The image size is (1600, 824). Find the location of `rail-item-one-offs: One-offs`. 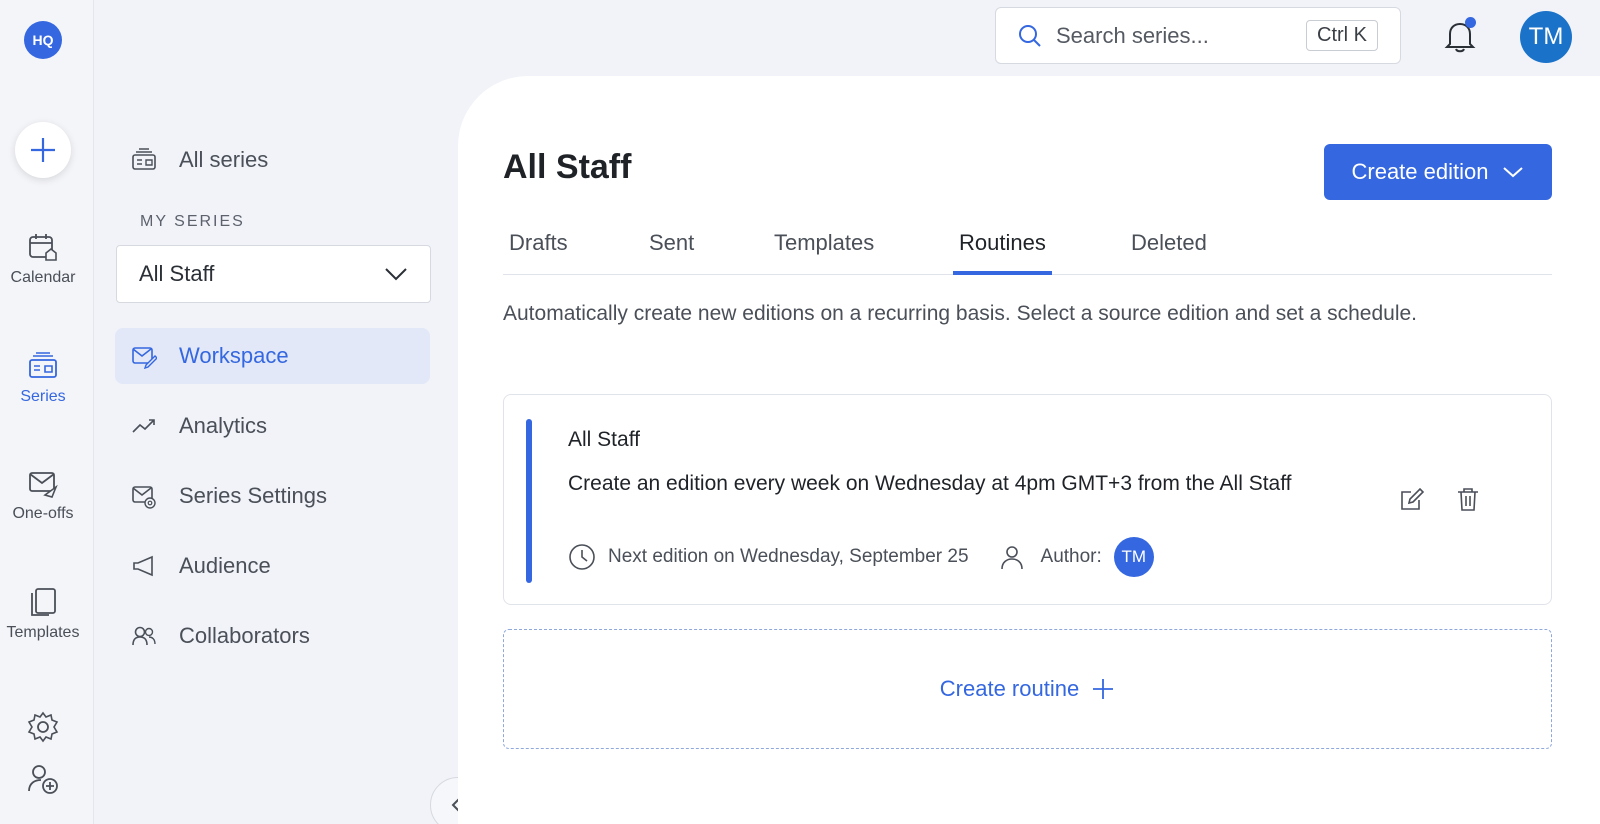

rail-item-one-offs: One-offs is located at coordinates (43, 495).